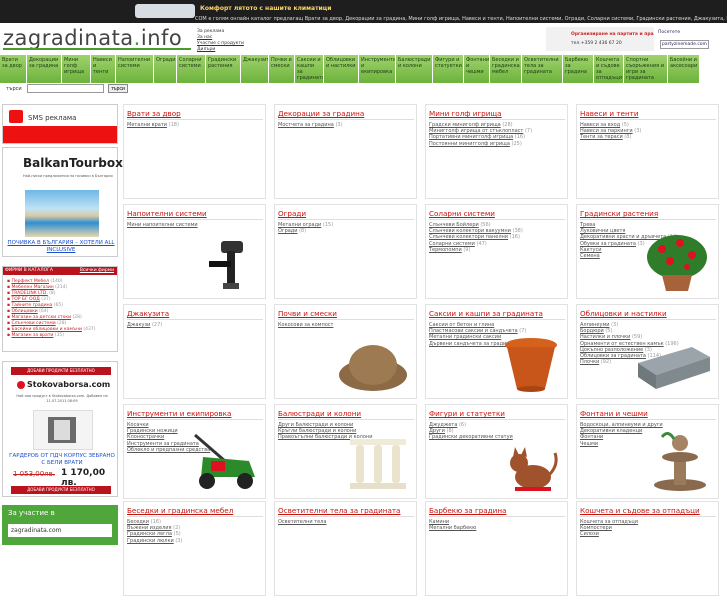 Image resolution: width=727 pixels, height=596 pixels. Describe the element at coordinates (14, 89) in the screenshot. I see `search-label: търси` at that location.